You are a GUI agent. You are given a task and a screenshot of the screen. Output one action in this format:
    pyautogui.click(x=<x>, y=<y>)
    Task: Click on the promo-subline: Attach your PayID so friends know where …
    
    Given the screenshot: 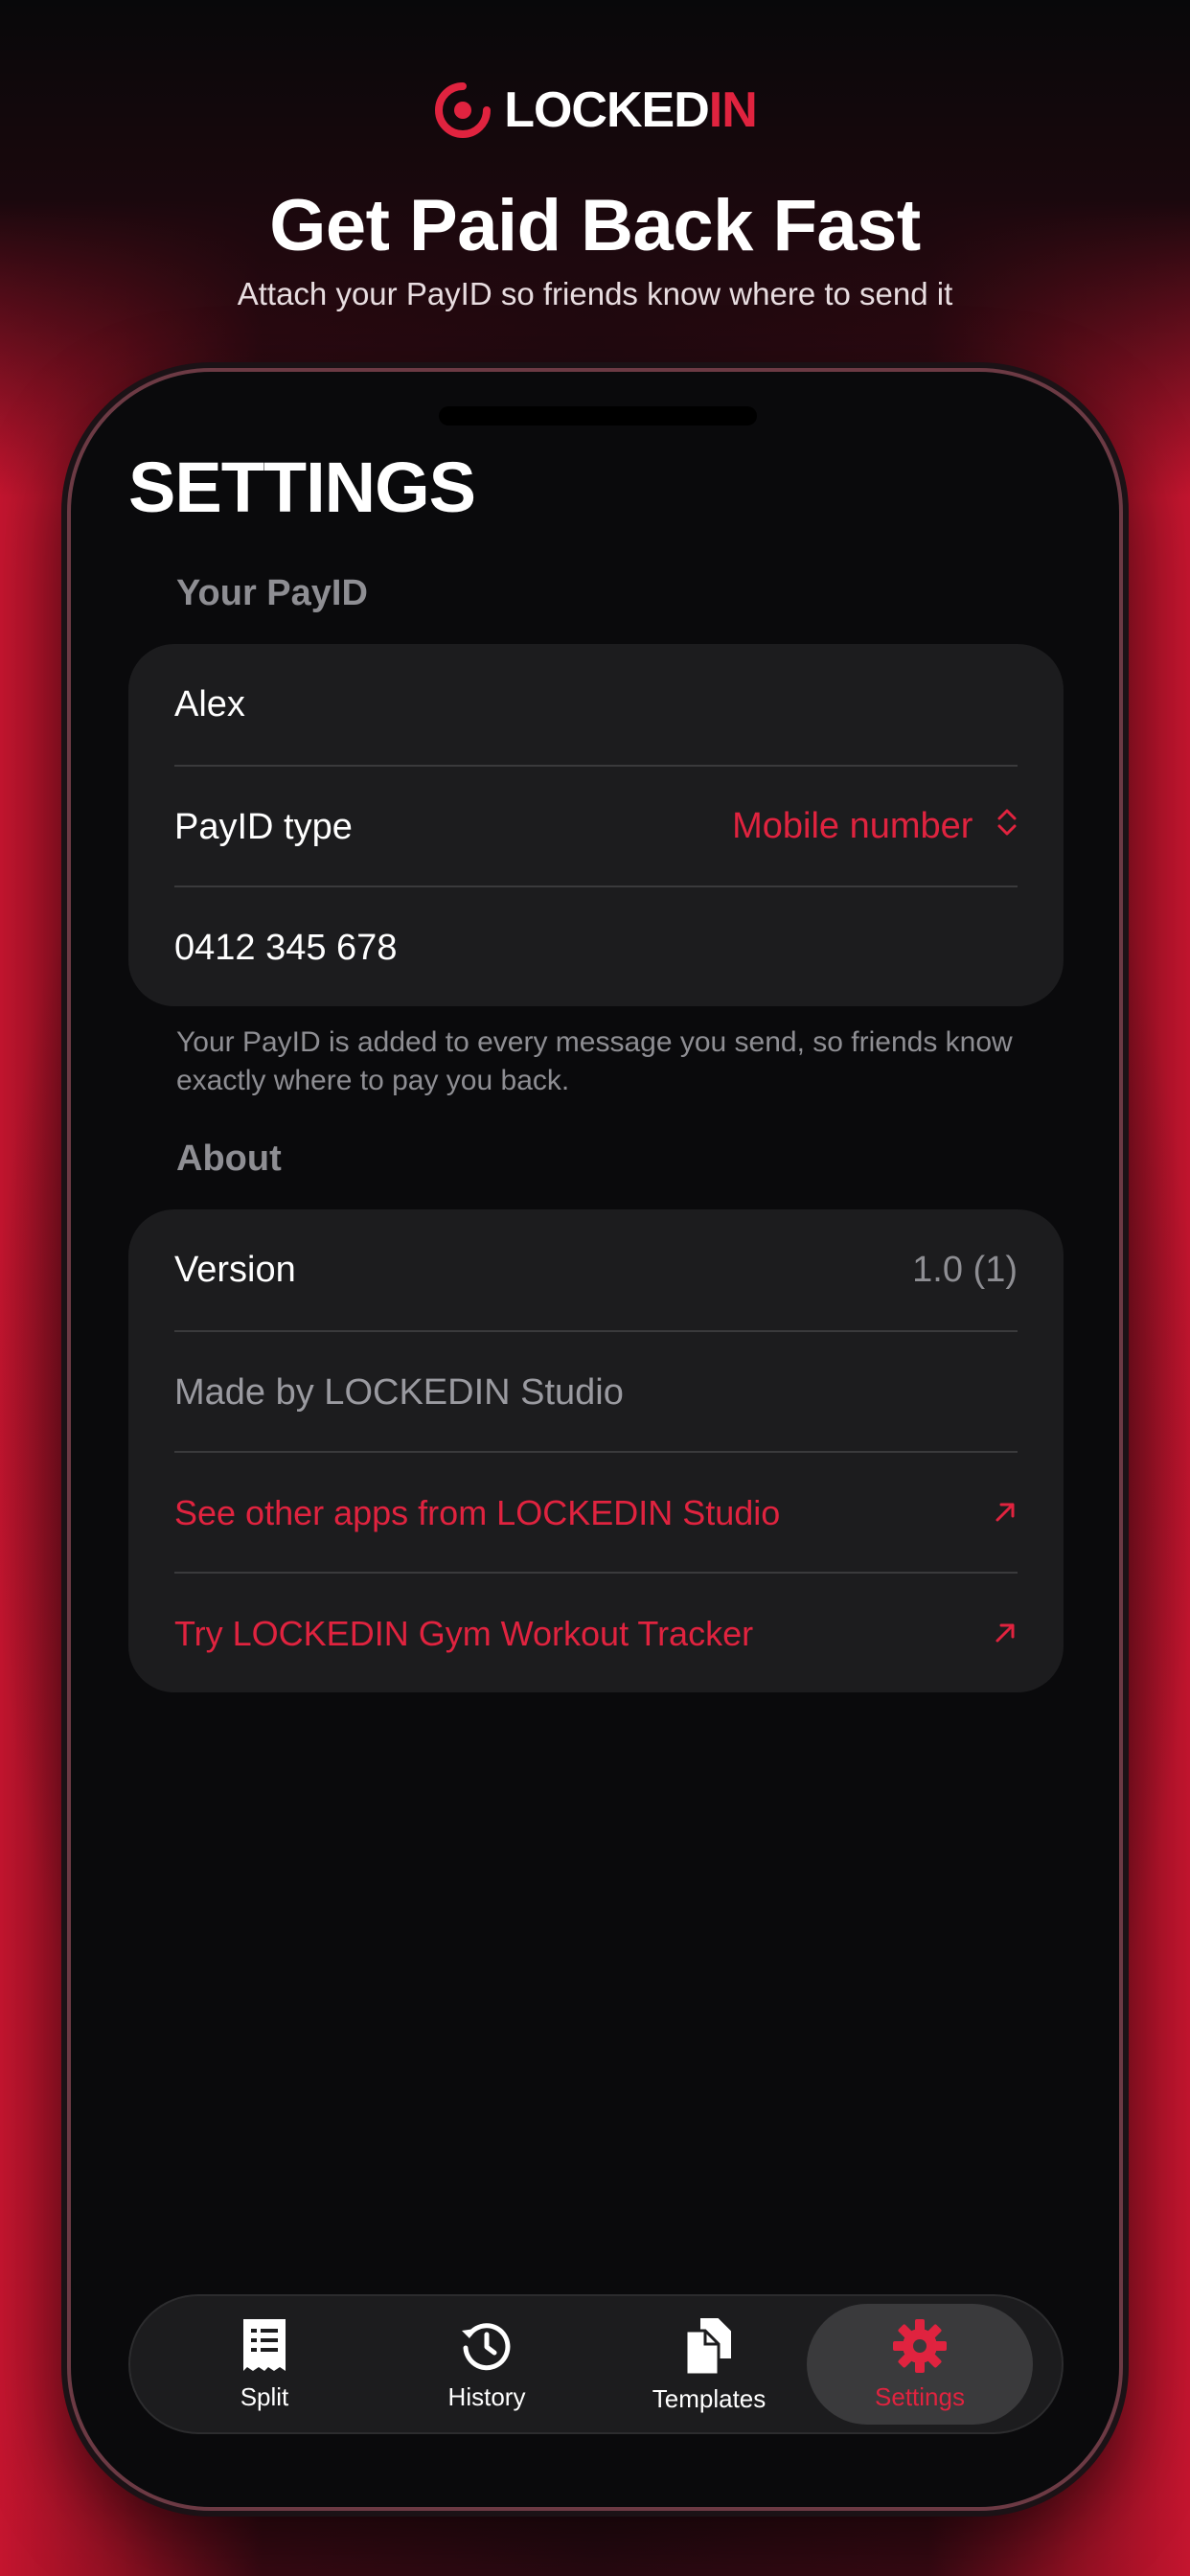 What is the action you would take?
    pyautogui.click(x=595, y=293)
    